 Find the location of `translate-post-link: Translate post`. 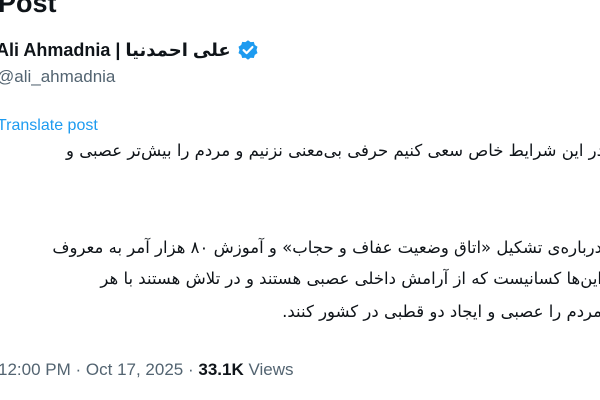

translate-post-link: Translate post is located at coordinates (49, 126).